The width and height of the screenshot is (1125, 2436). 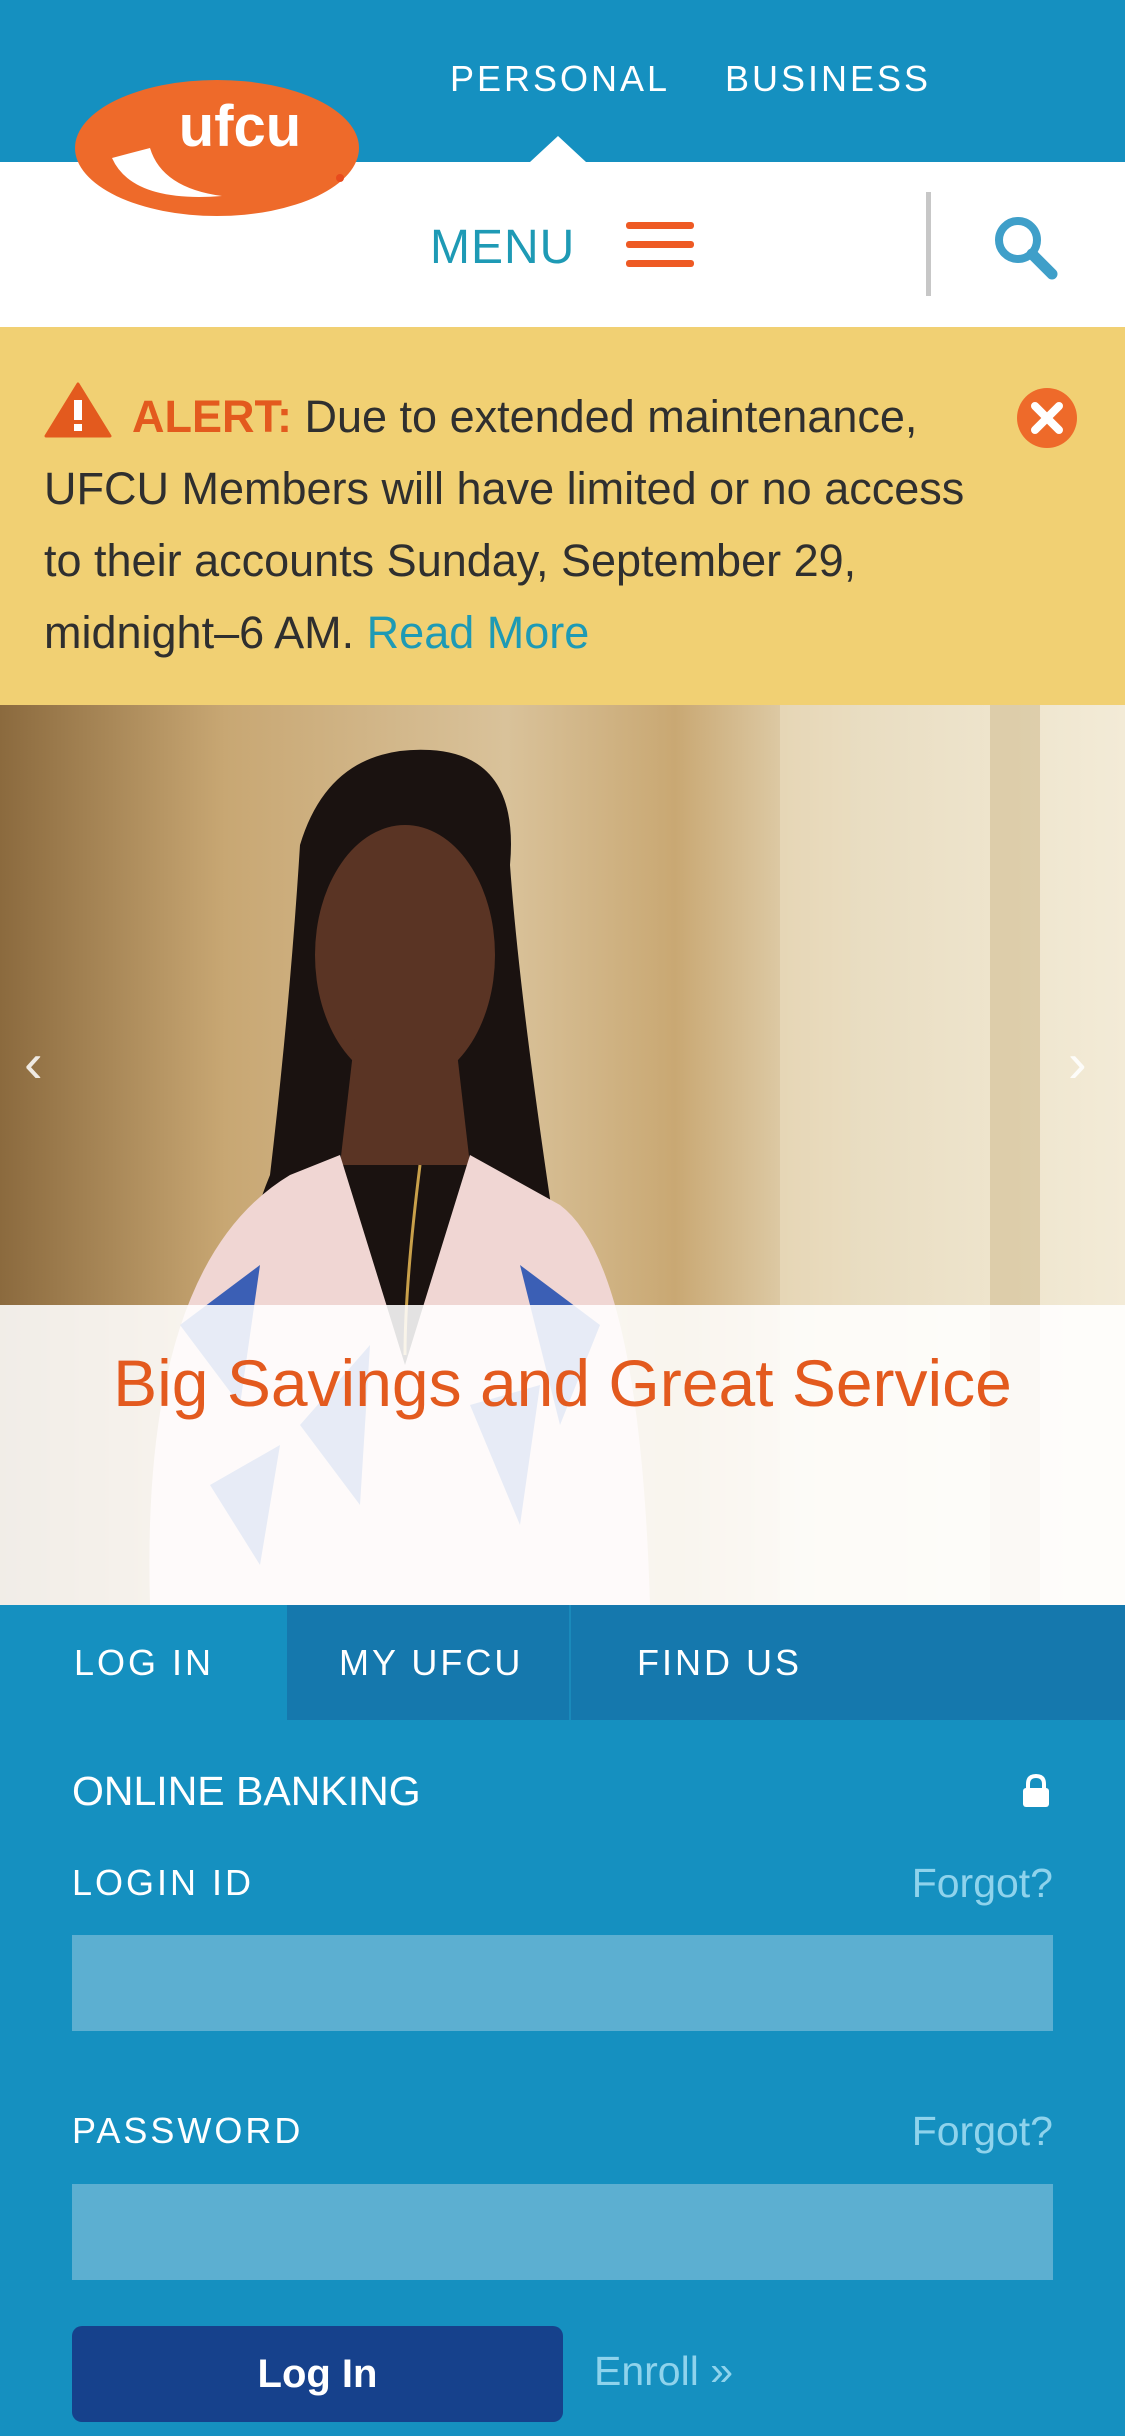 What do you see at coordinates (928, 244) in the screenshot?
I see `divider` at bounding box center [928, 244].